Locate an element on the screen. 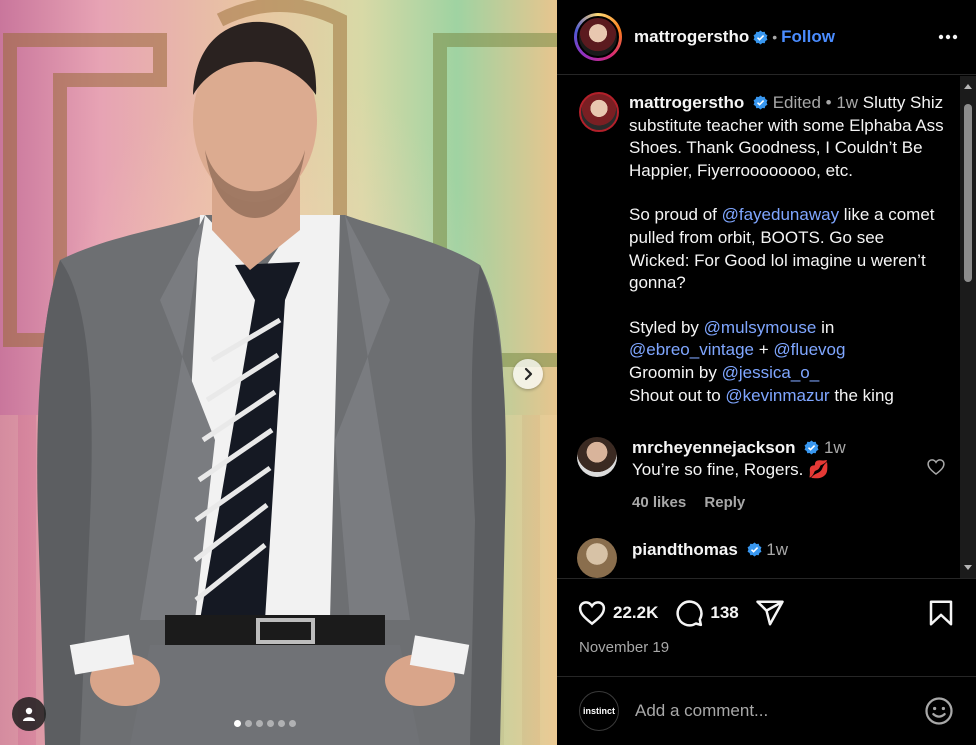  chevron-right-icon is located at coordinates (528, 374).